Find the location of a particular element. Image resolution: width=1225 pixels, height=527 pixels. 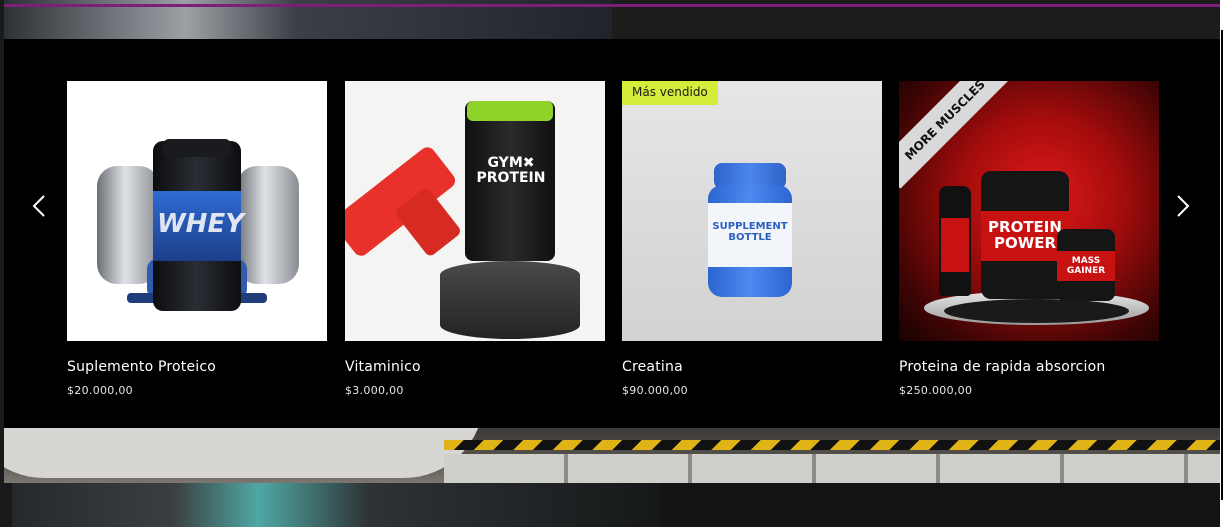

pedestal is located at coordinates (510, 300).